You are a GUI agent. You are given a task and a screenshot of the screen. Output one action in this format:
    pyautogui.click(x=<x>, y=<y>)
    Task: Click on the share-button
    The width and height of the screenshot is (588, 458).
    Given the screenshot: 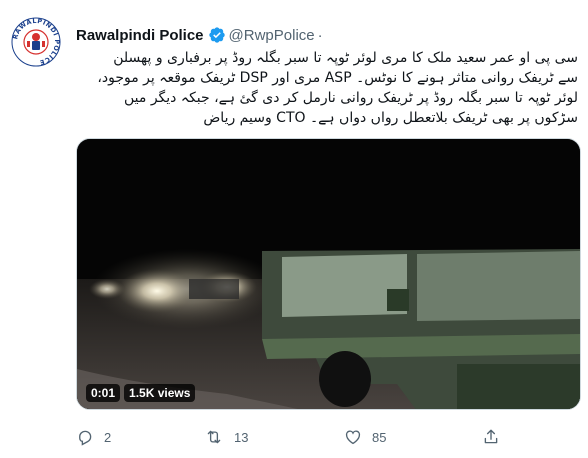 What is the action you would take?
    pyautogui.click(x=491, y=437)
    